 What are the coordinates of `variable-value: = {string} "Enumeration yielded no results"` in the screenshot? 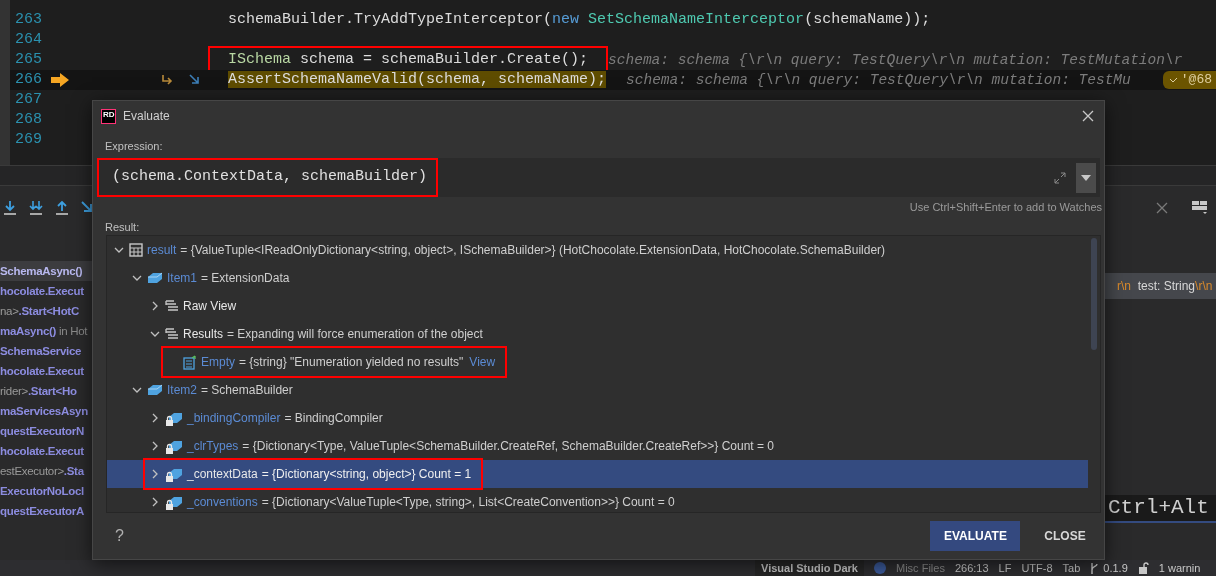 It's located at (351, 362).